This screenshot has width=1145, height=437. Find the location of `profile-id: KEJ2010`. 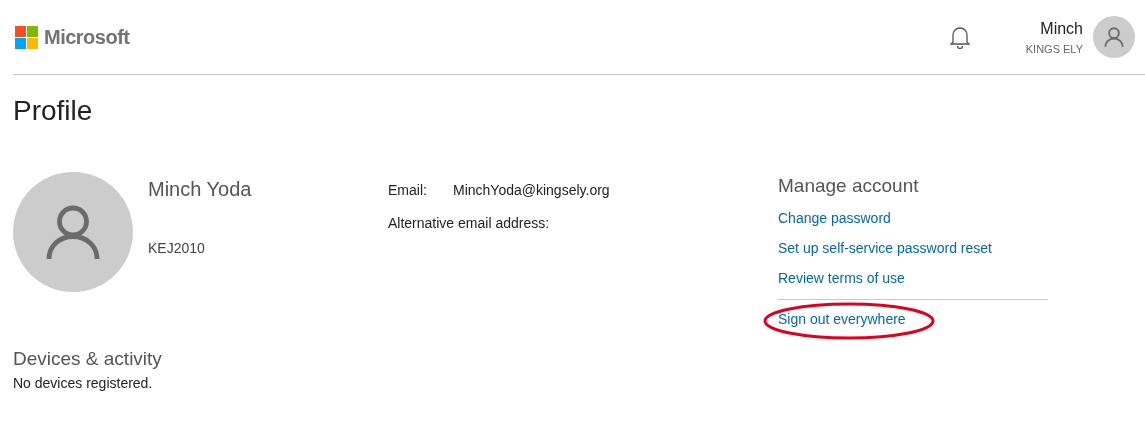

profile-id: KEJ2010 is located at coordinates (177, 248).